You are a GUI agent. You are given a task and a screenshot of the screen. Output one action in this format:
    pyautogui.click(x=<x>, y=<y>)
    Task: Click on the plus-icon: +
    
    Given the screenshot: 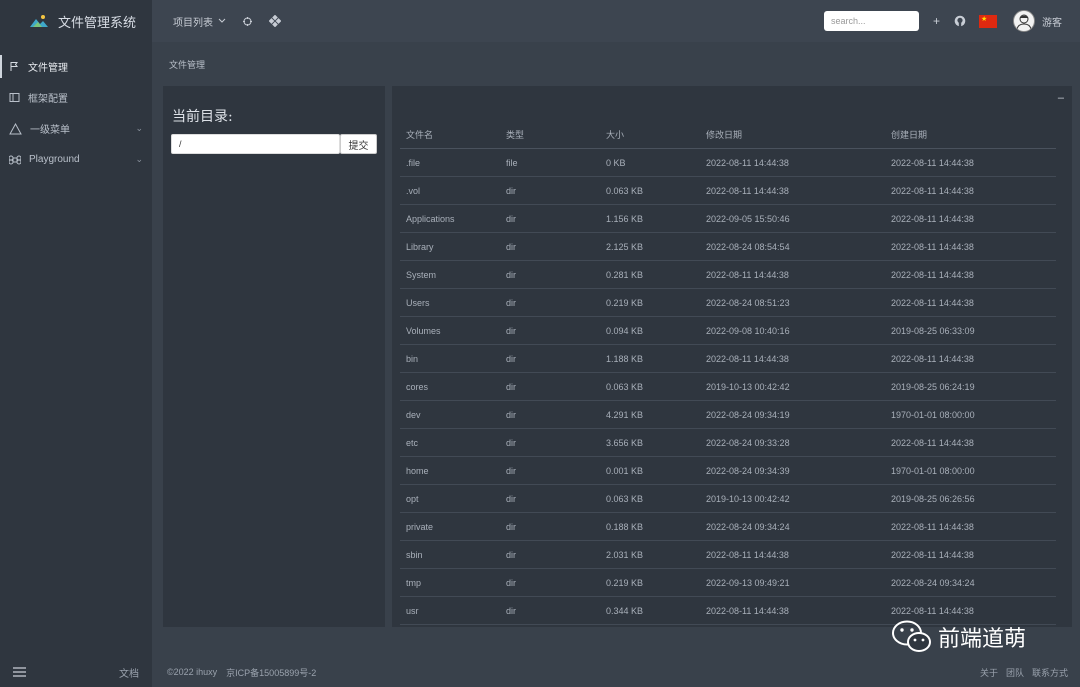 What is the action you would take?
    pyautogui.click(x=936, y=21)
    